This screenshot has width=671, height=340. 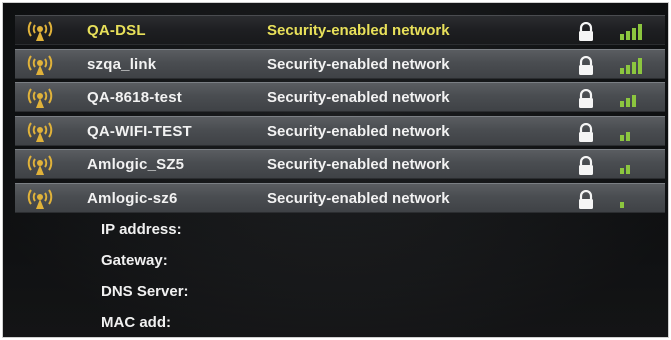 I want to click on gateway-label: Gateway:, so click(x=134, y=260).